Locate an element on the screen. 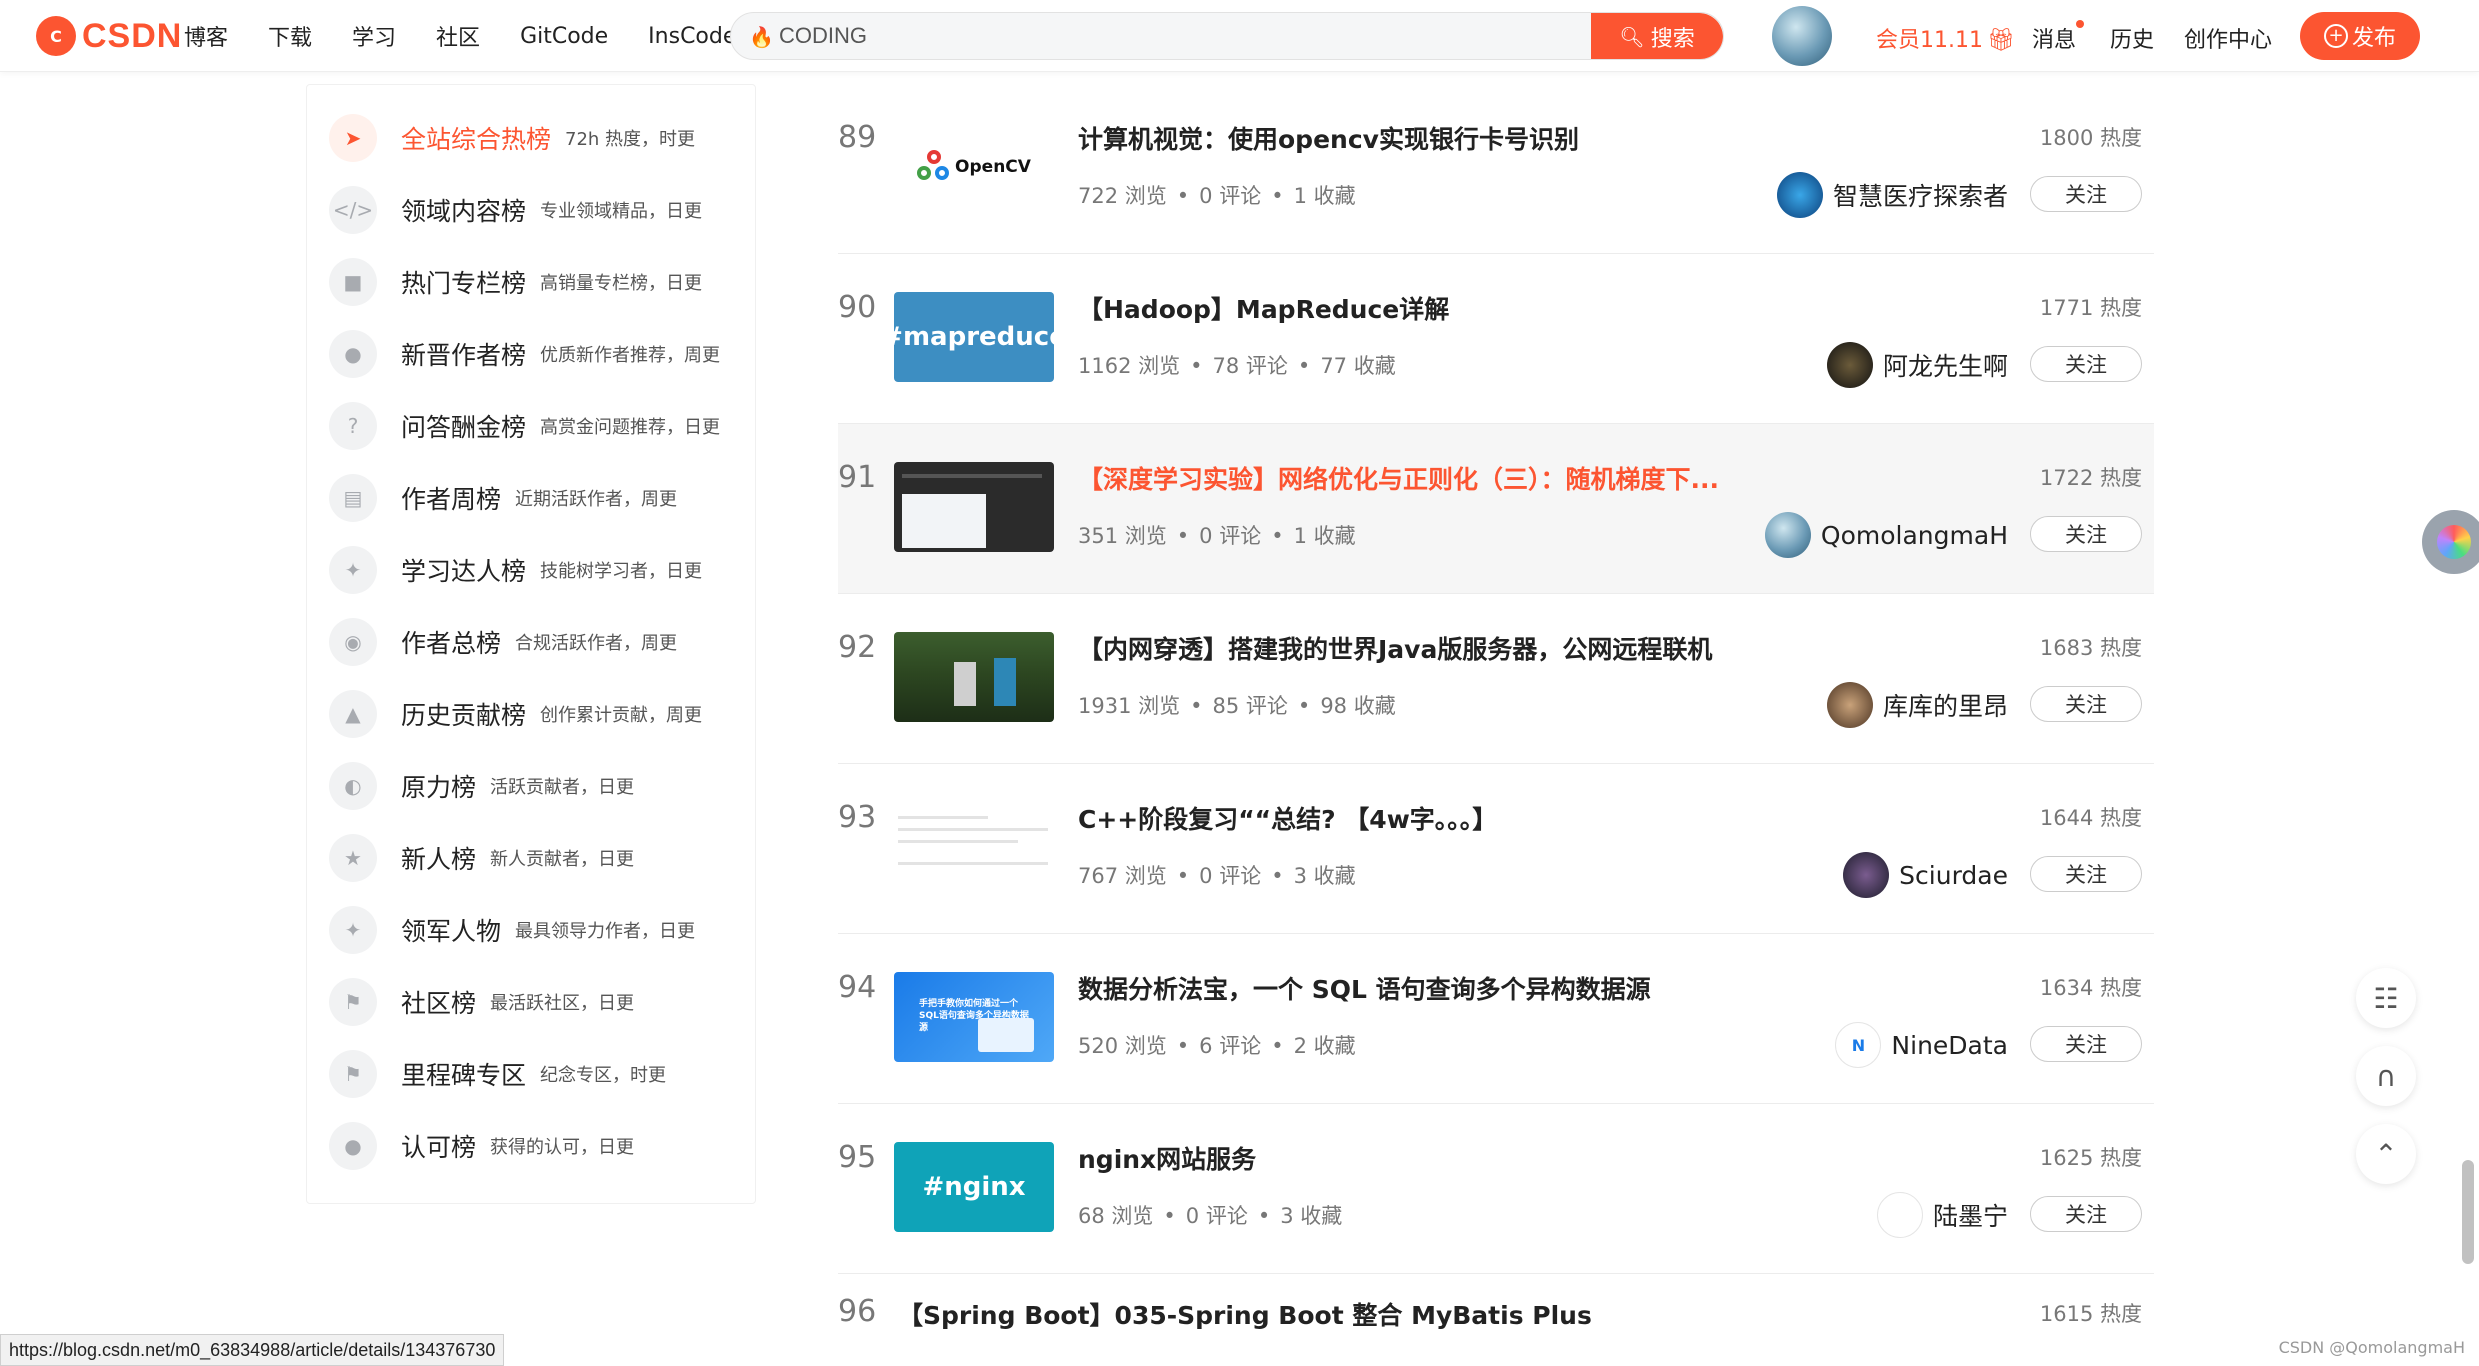  nav-item-community: 社区 is located at coordinates (458, 36).